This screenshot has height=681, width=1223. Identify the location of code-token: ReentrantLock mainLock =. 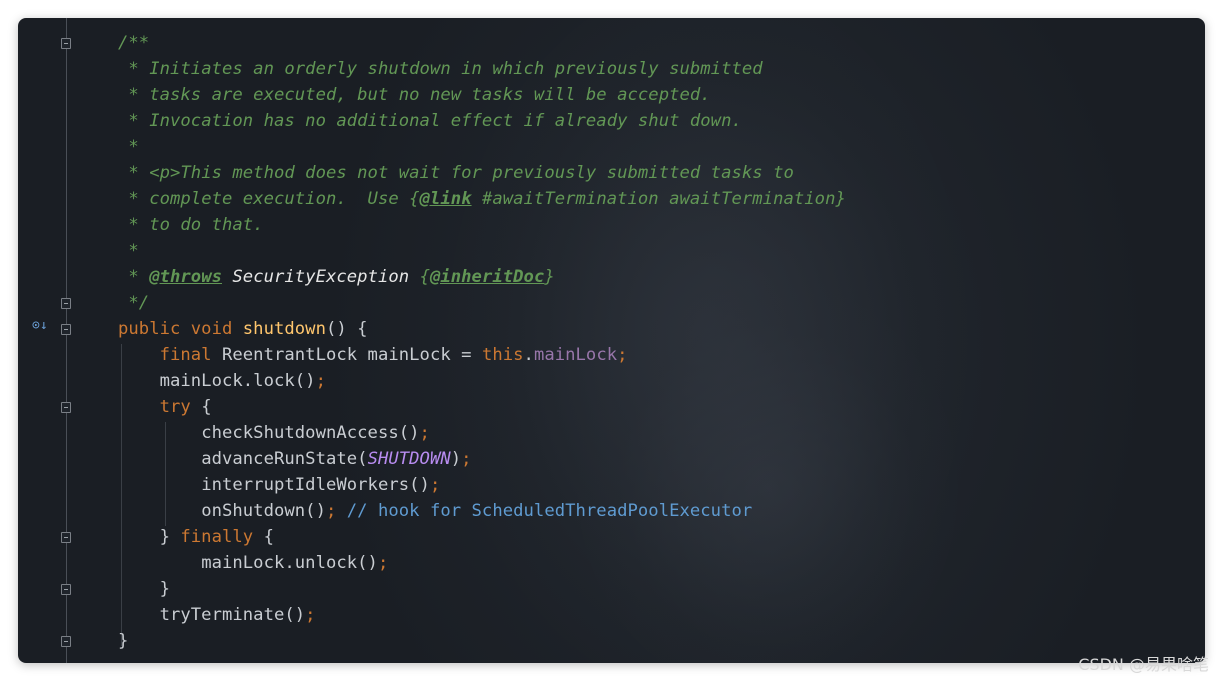
(351, 355).